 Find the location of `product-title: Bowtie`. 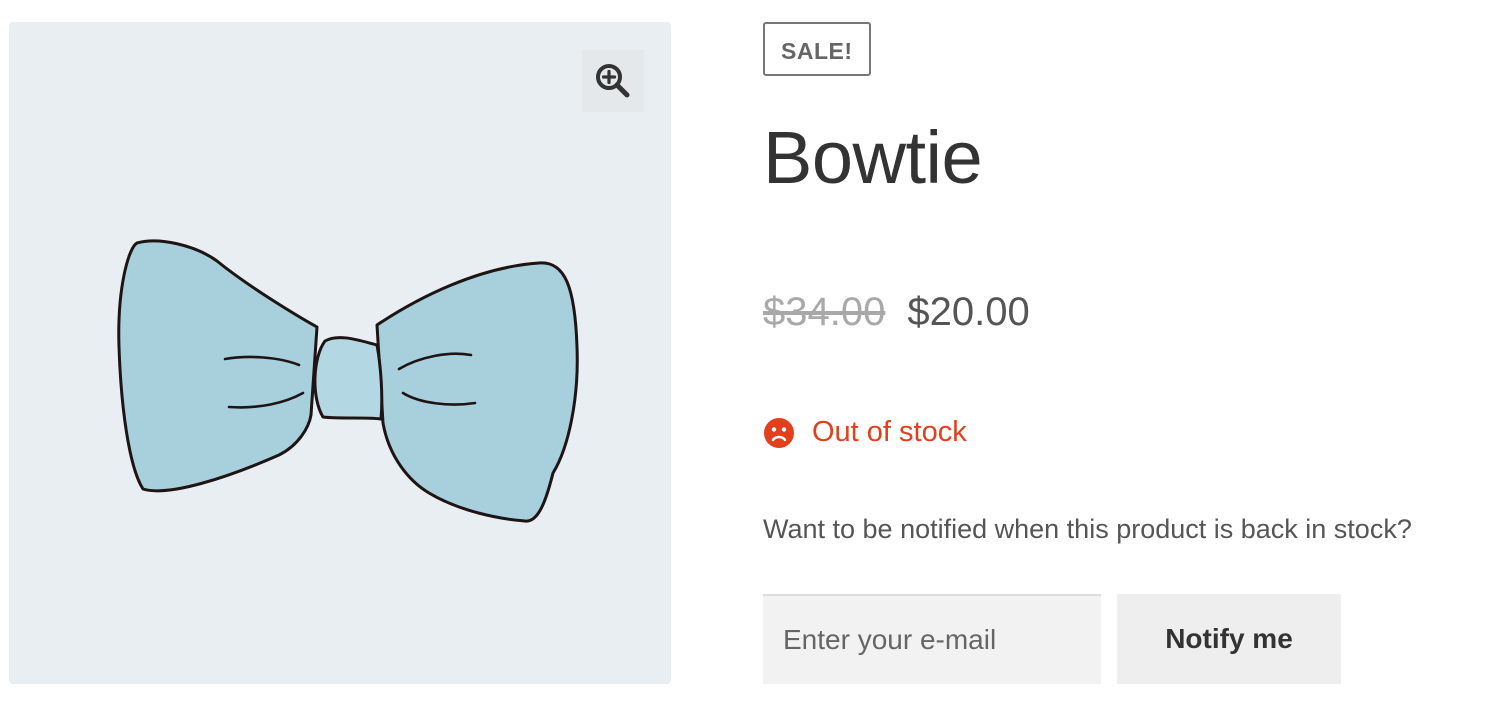

product-title: Bowtie is located at coordinates (873, 157).